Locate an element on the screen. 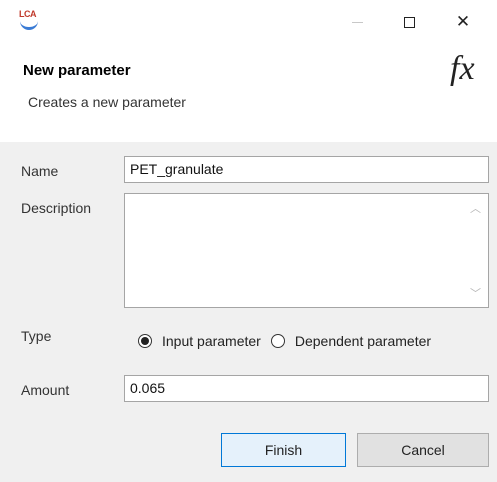 The width and height of the screenshot is (497, 482). input-parameter-label: Input parameter is located at coordinates (211, 341).